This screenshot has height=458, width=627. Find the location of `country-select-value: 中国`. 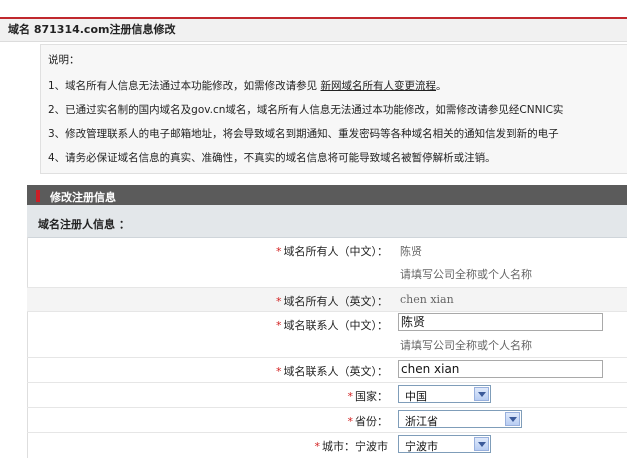

country-select-value: 中国 is located at coordinates (416, 396).